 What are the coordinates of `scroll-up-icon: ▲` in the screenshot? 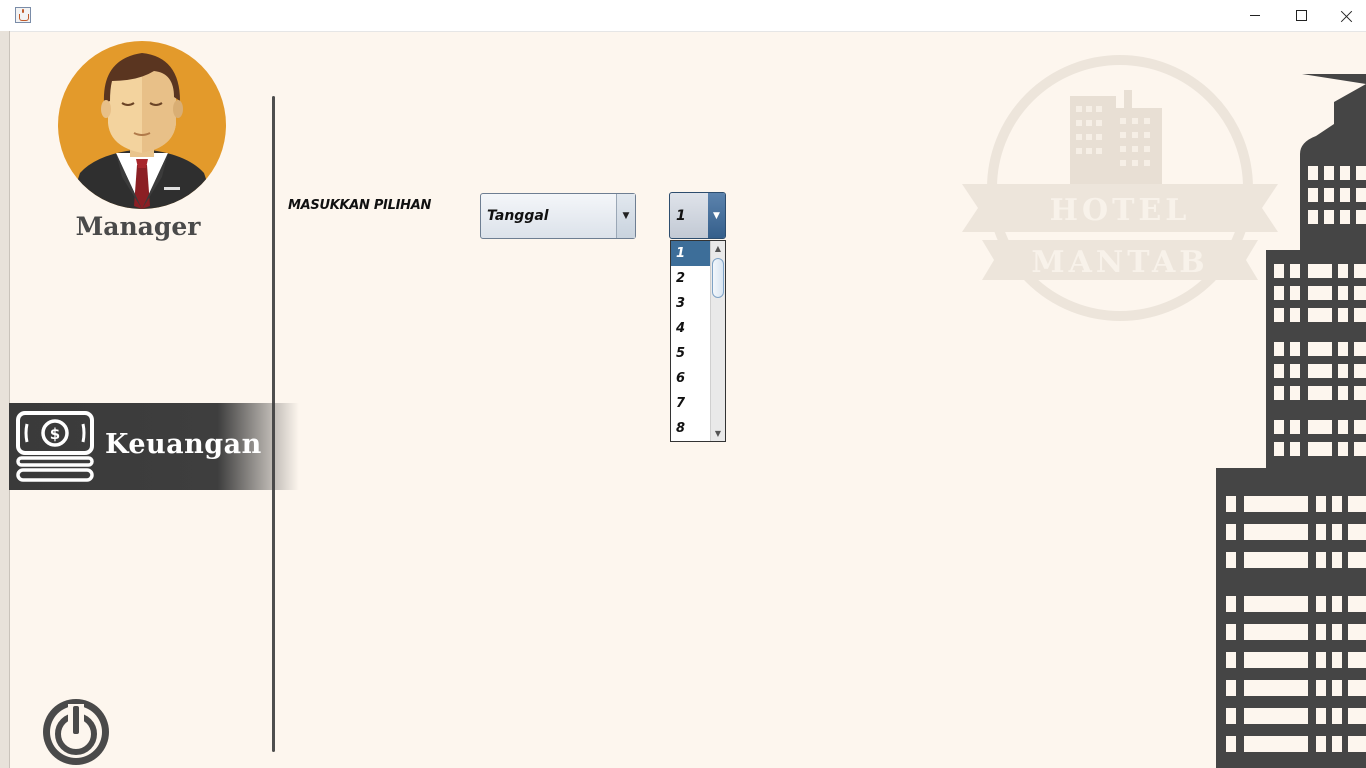 It's located at (718, 248).